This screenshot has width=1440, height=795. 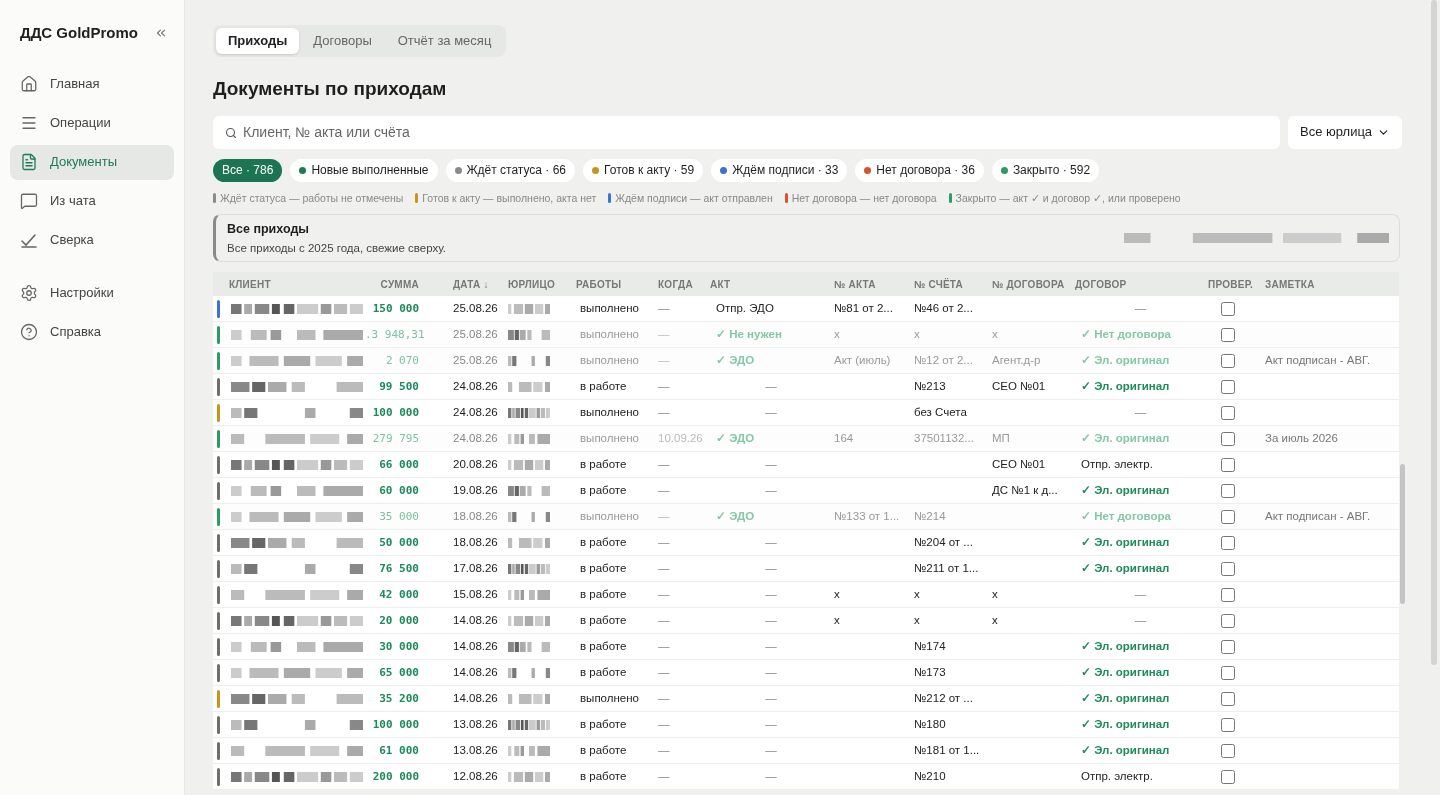 I want to click on column-header: № ДОГОВОРА, so click(x=1025, y=284).